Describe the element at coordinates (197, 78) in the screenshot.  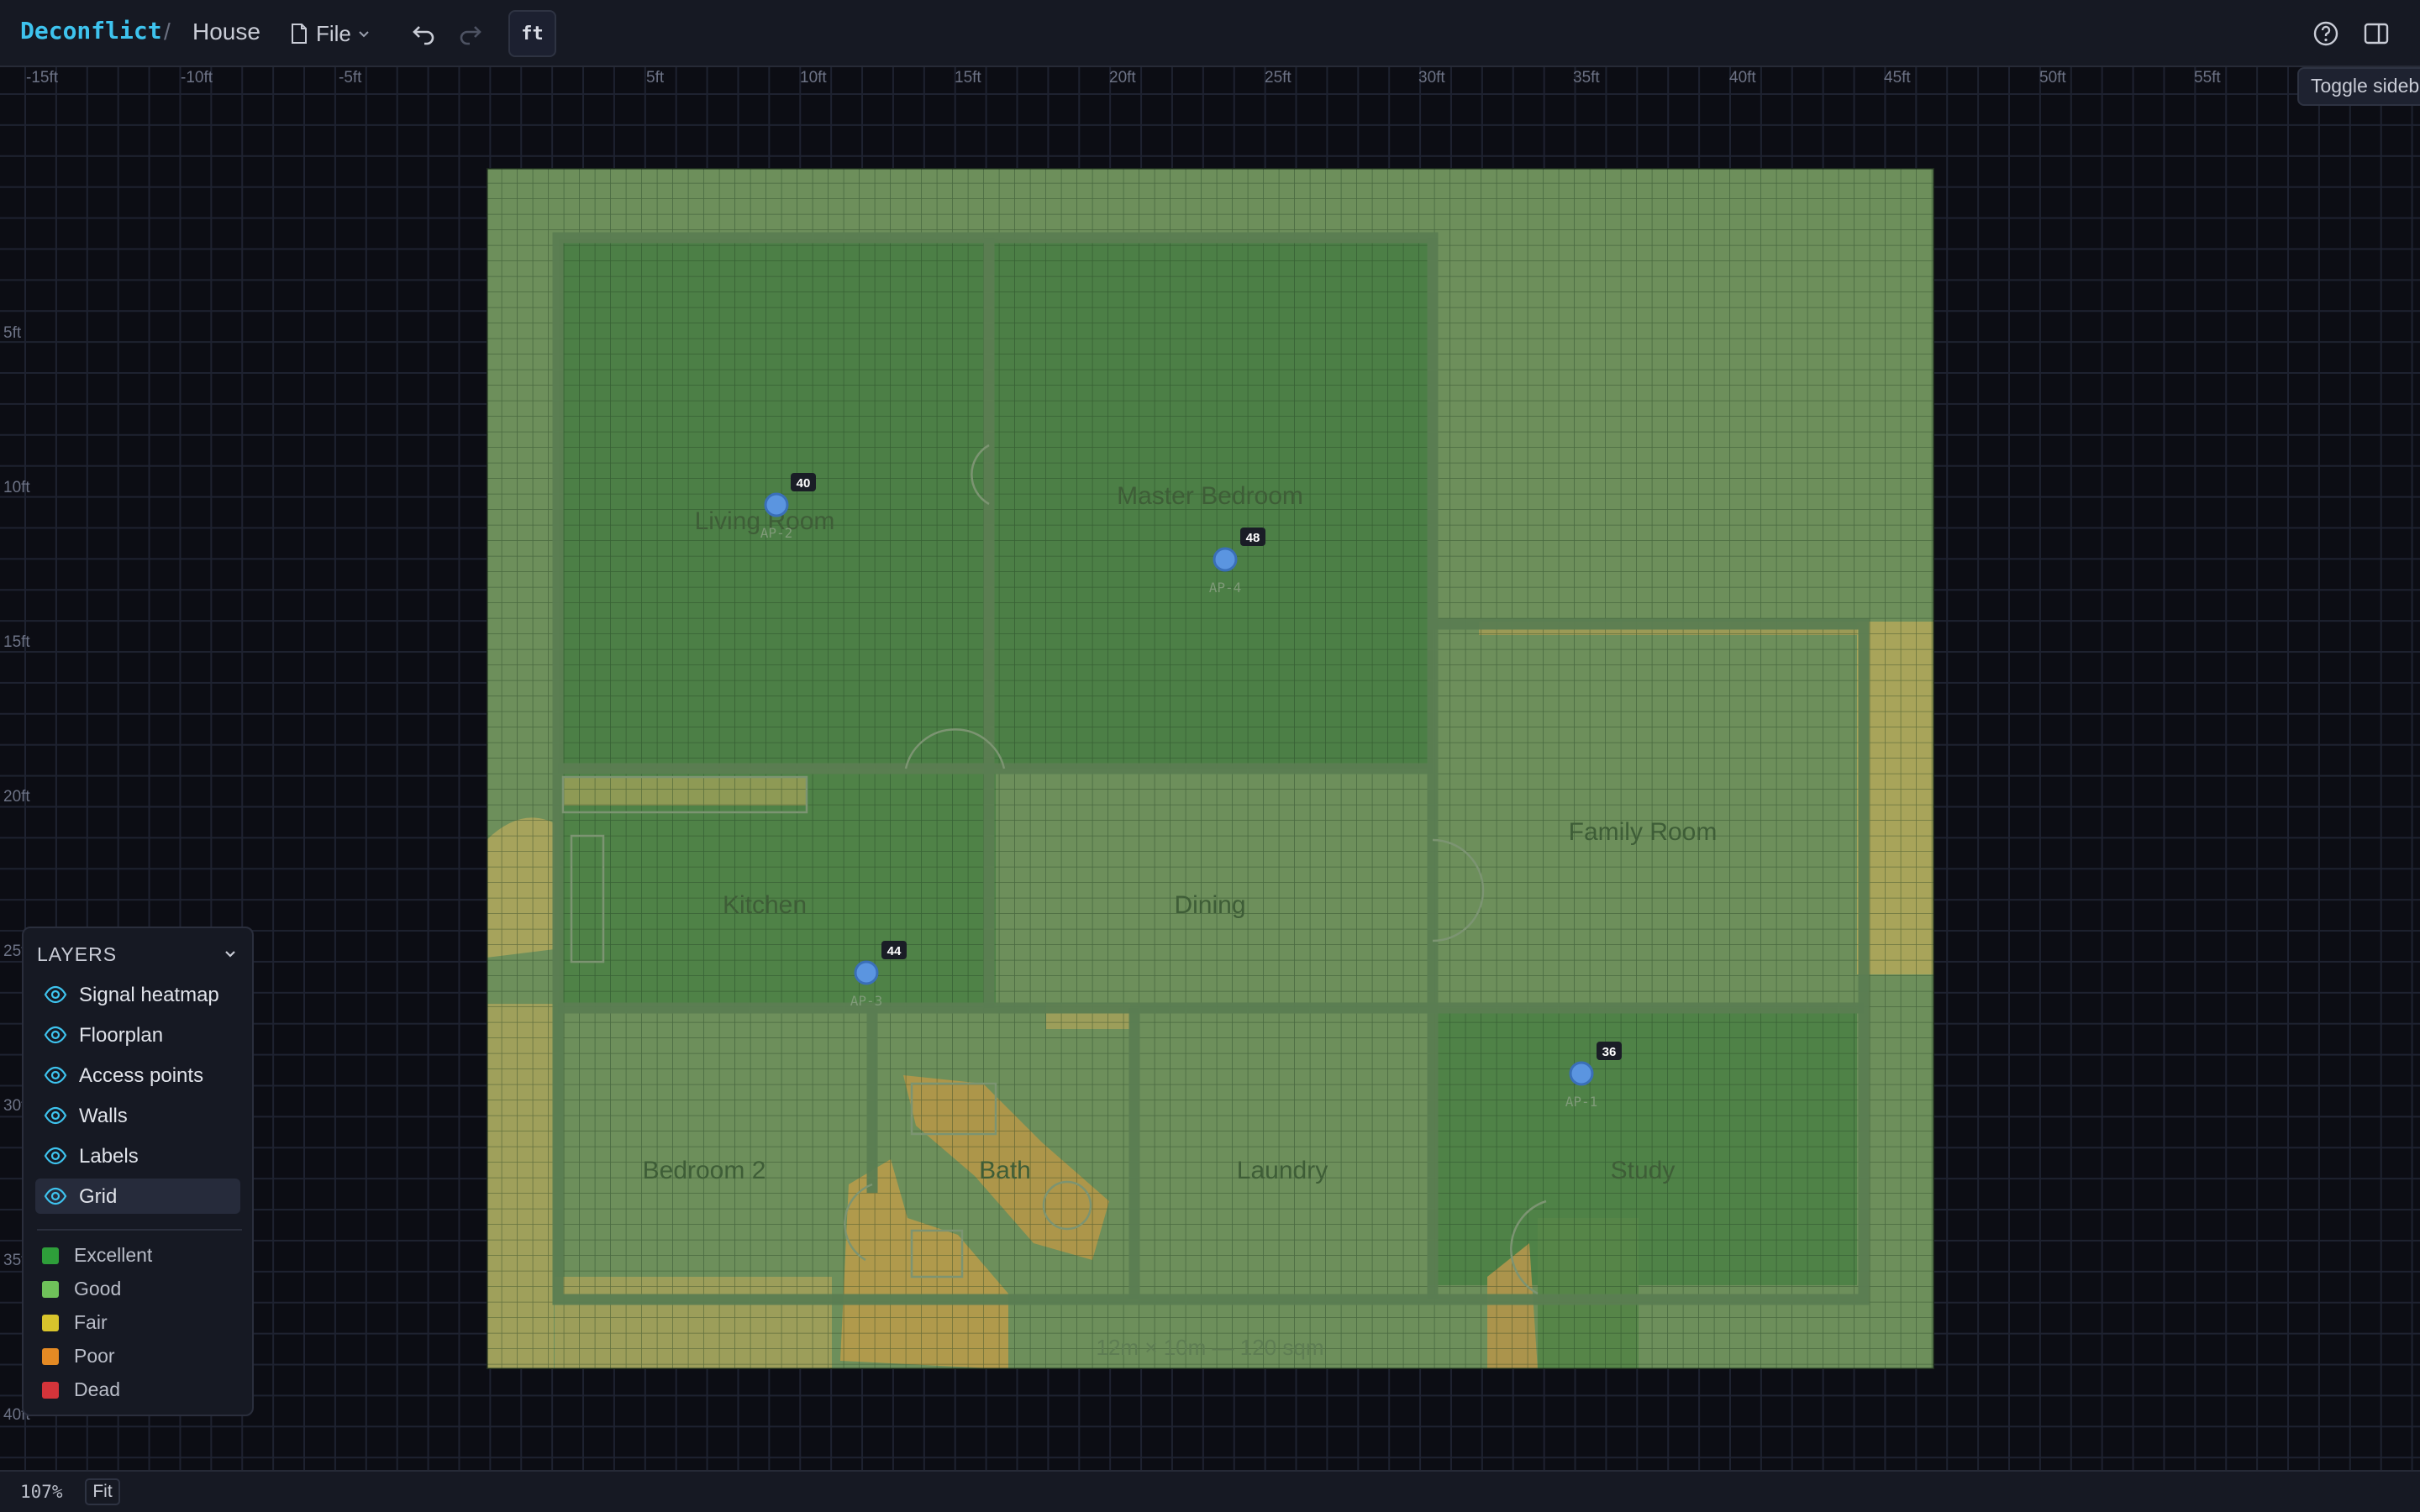
I see `ruler-tick: -10ft` at that location.